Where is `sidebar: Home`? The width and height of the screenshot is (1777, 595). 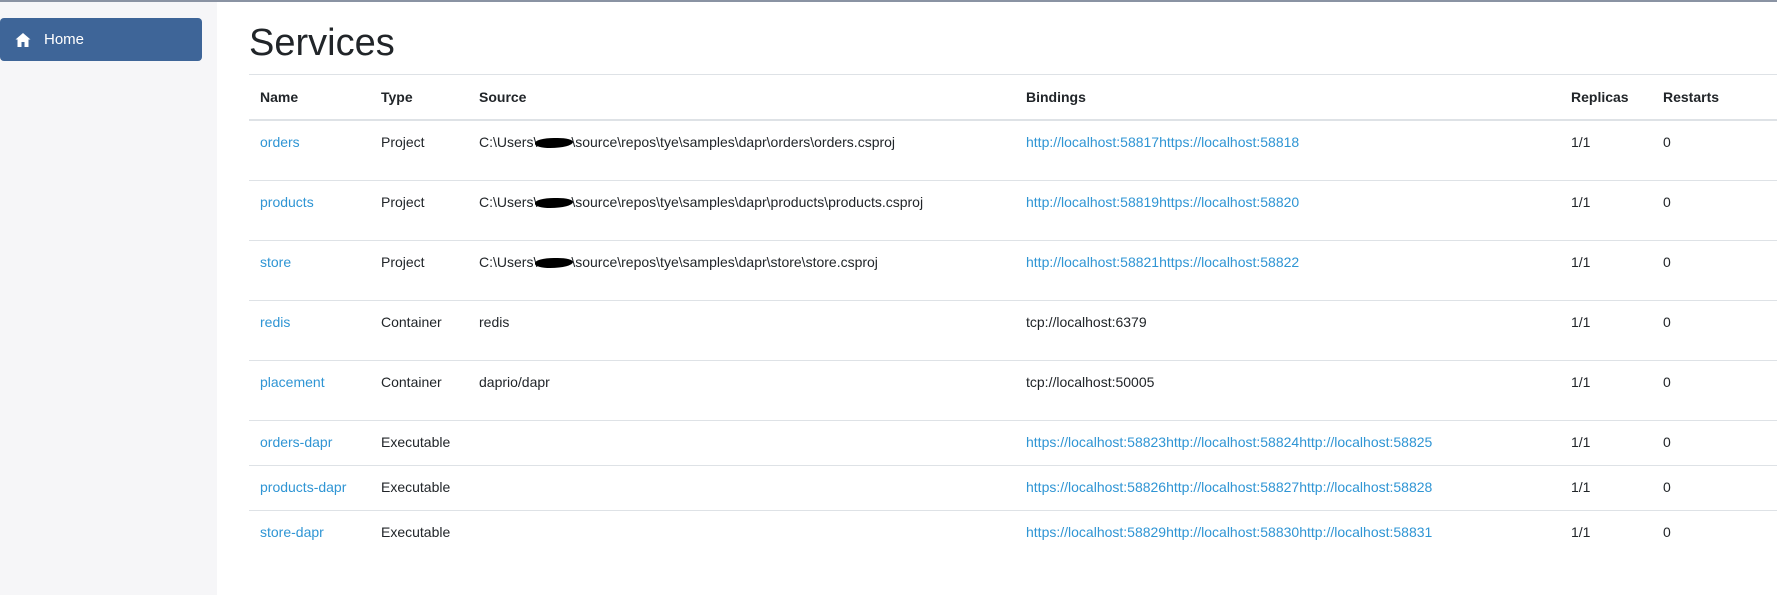 sidebar: Home is located at coordinates (108, 298).